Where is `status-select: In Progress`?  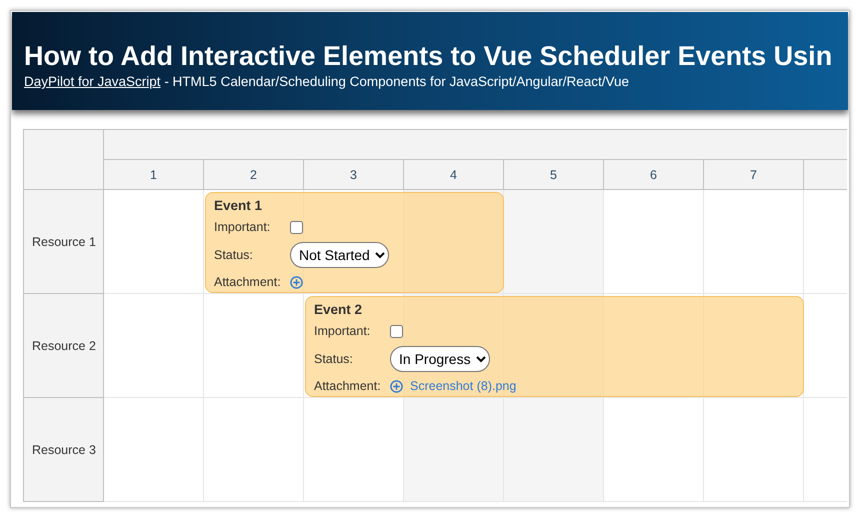 status-select: In Progress is located at coordinates (440, 359).